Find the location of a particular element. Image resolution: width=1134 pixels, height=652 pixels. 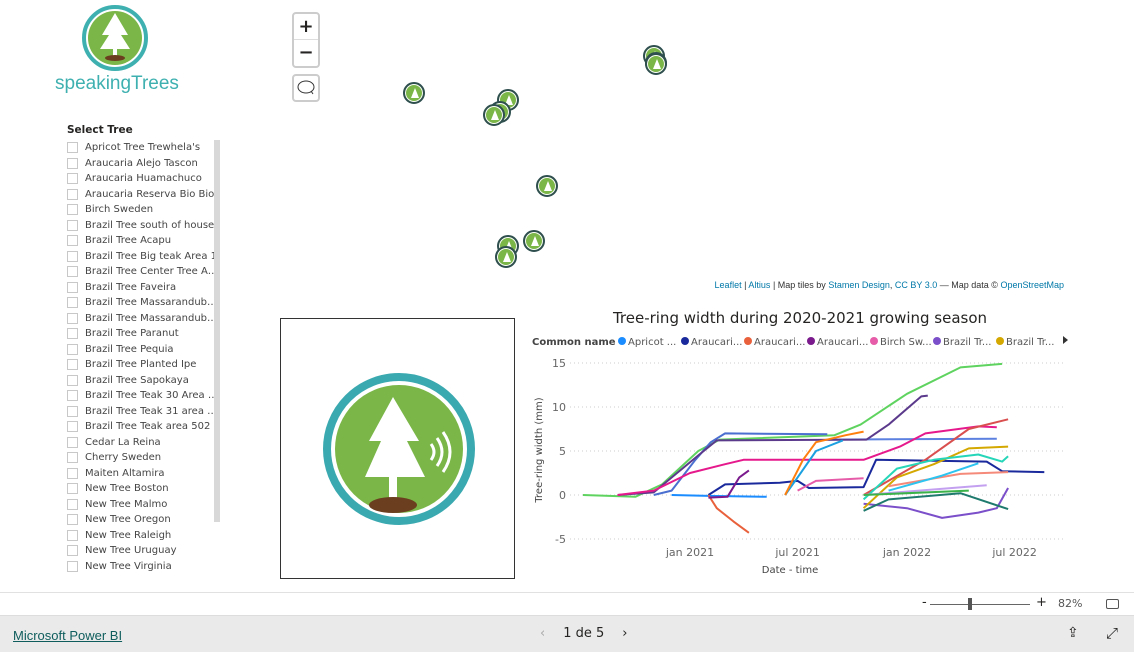

slicer-item: Brazil Tree Acapu is located at coordinates (143, 241).